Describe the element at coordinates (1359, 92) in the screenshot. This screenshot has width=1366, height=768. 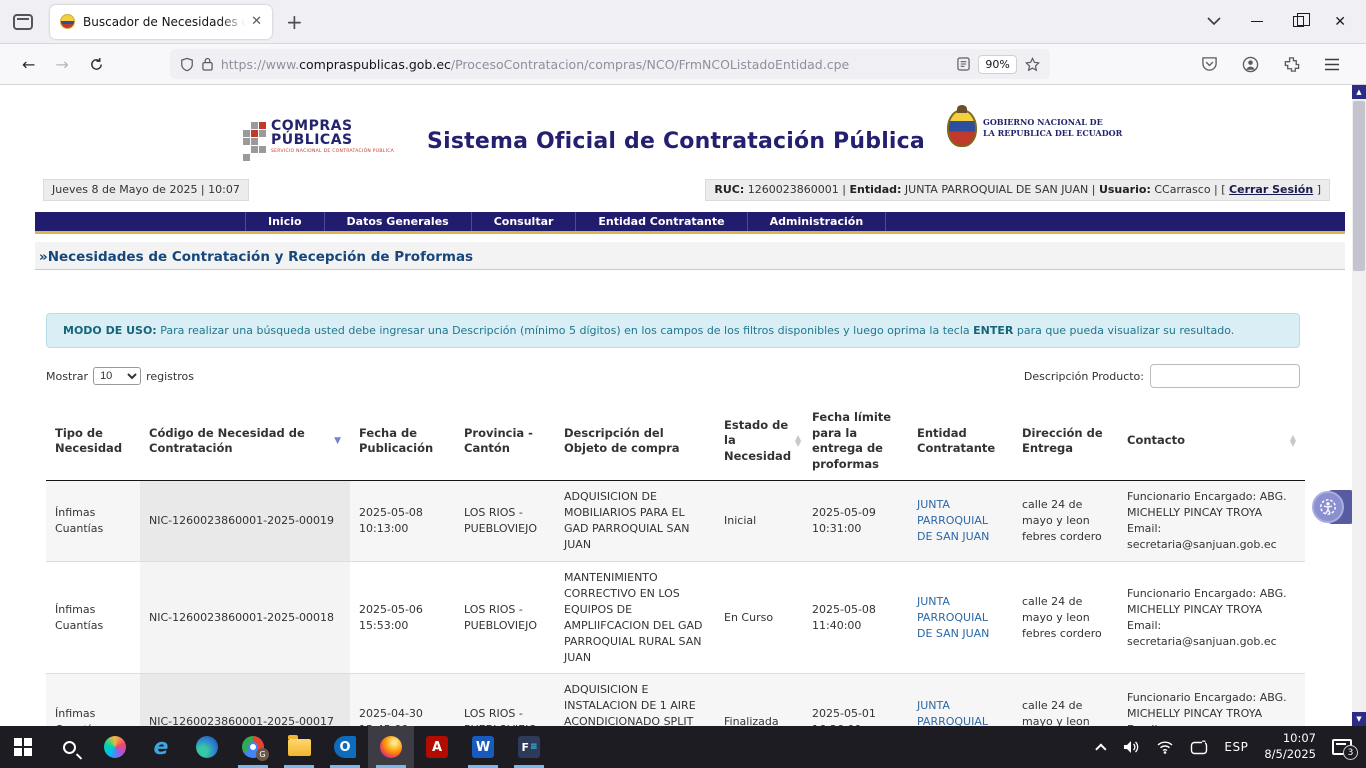
I see `scroll-up-arrow: ▲` at that location.